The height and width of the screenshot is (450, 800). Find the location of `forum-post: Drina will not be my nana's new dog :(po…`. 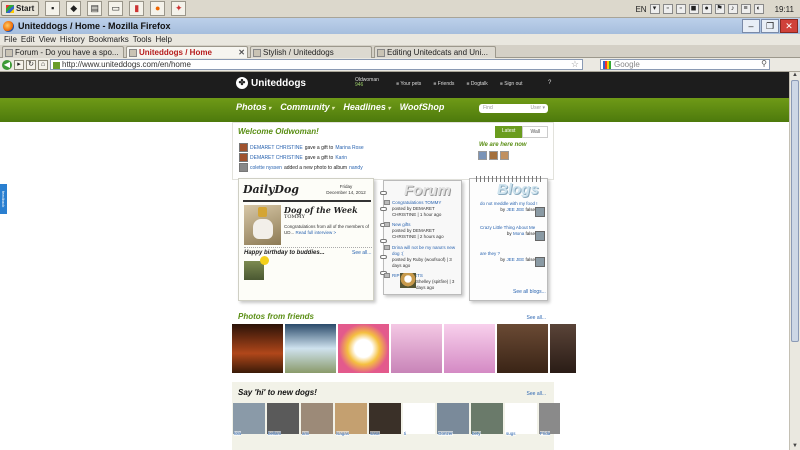

forum-post: Drina will not be my nana's new dog :(po… is located at coordinates (422, 257).